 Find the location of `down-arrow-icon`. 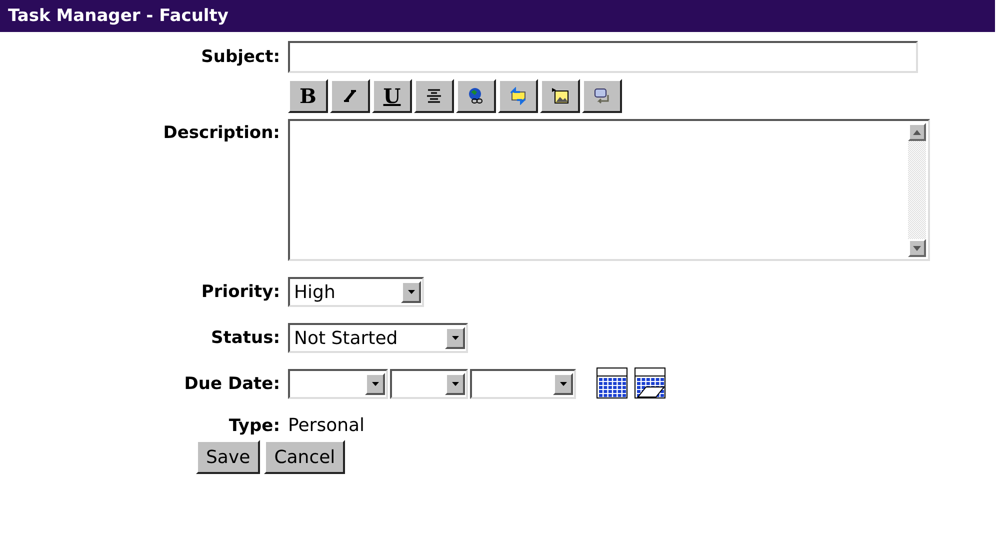

down-arrow-icon is located at coordinates (917, 248).